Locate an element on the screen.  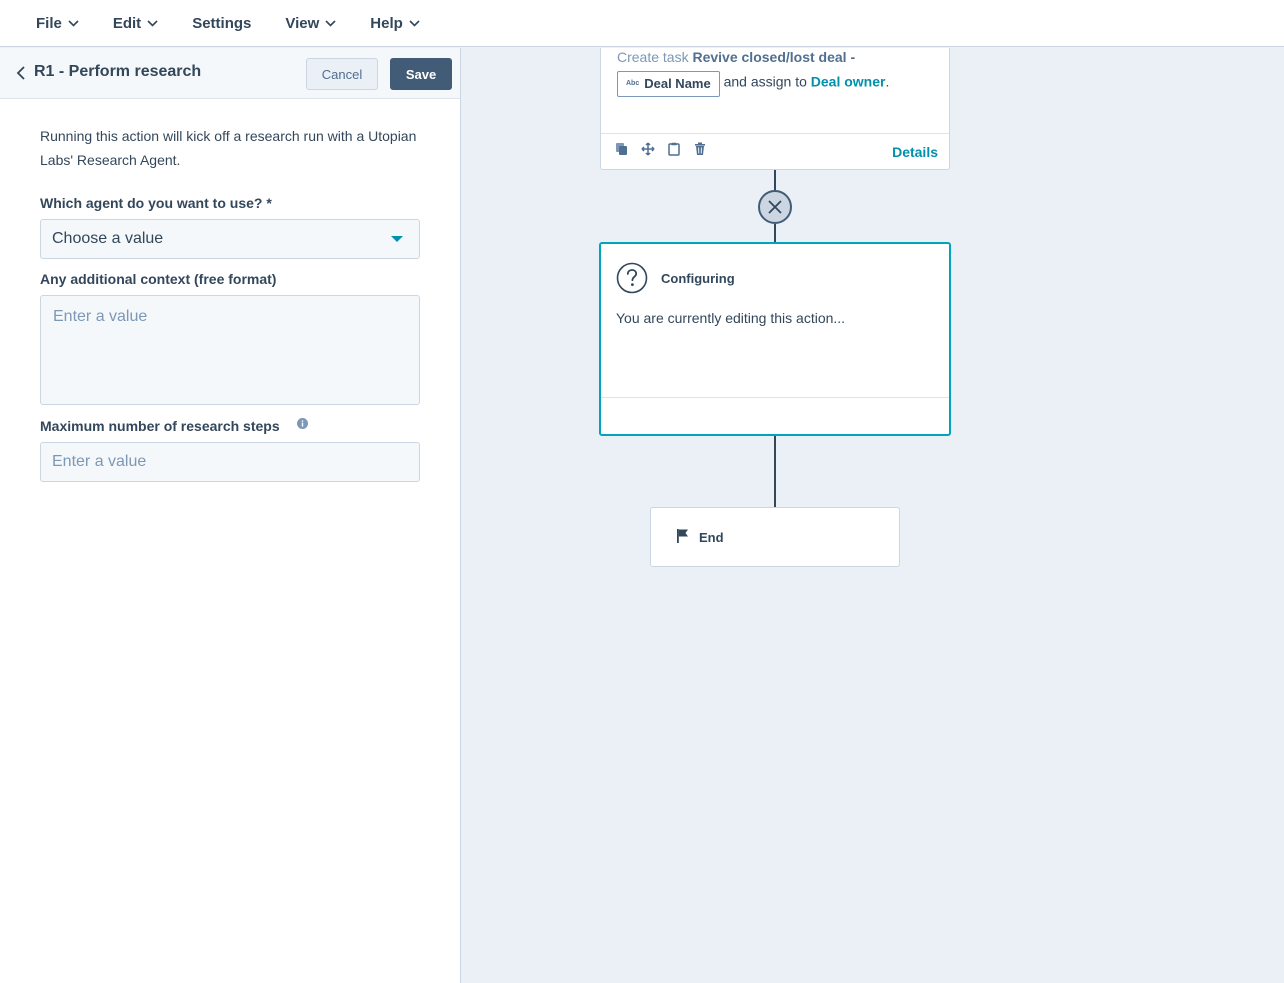
menu-file: File is located at coordinates (57, 23).